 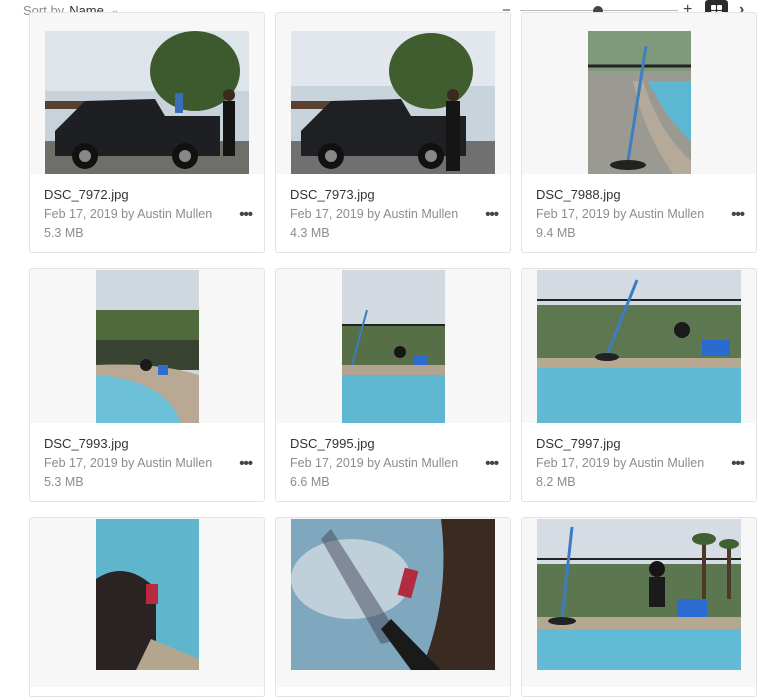 What do you see at coordinates (86, 443) in the screenshot?
I see `file-name: DSC_7993.jpg` at bounding box center [86, 443].